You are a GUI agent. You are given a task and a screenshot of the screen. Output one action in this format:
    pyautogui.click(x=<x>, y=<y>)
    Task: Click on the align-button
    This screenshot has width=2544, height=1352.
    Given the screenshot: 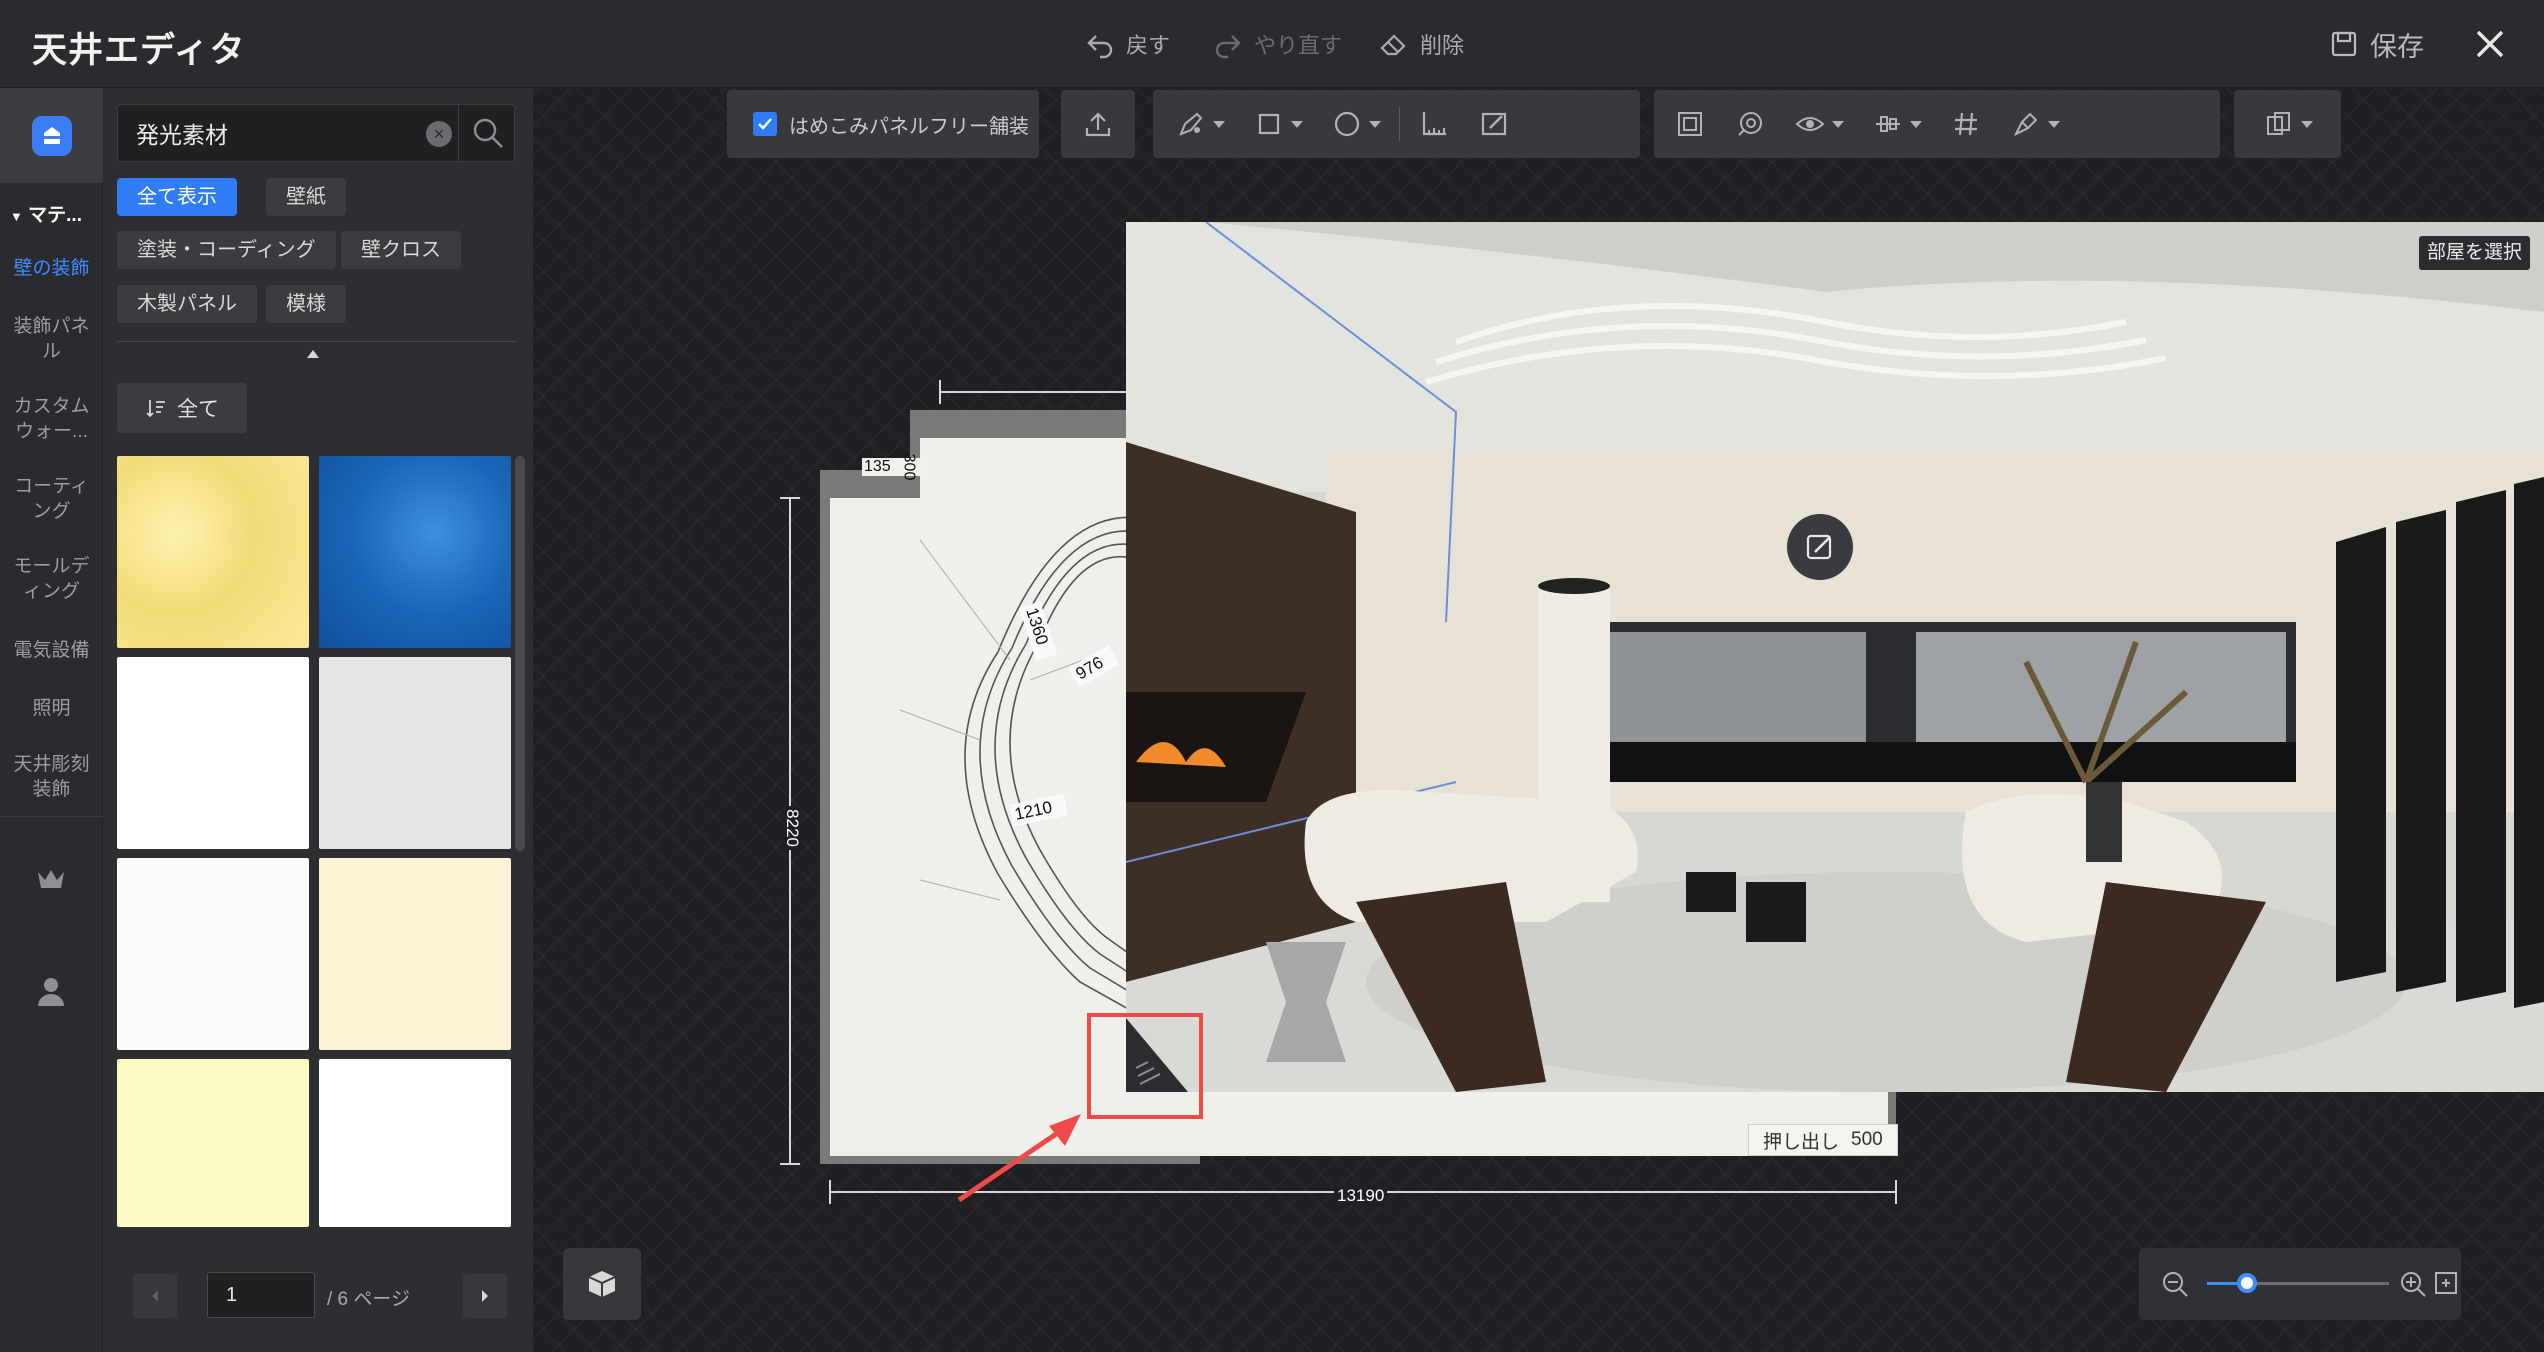 What is the action you would take?
    pyautogui.click(x=1897, y=124)
    